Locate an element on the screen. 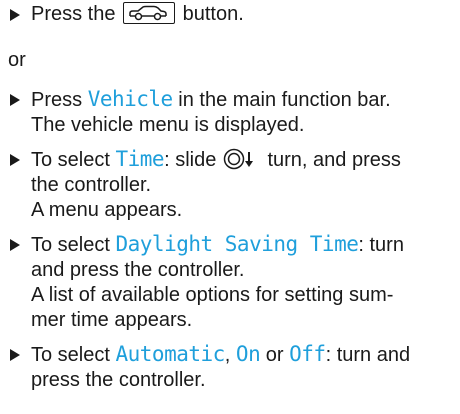 The height and width of the screenshot is (414, 460). step-result-text-2: mer time appears. is located at coordinates (112, 320).